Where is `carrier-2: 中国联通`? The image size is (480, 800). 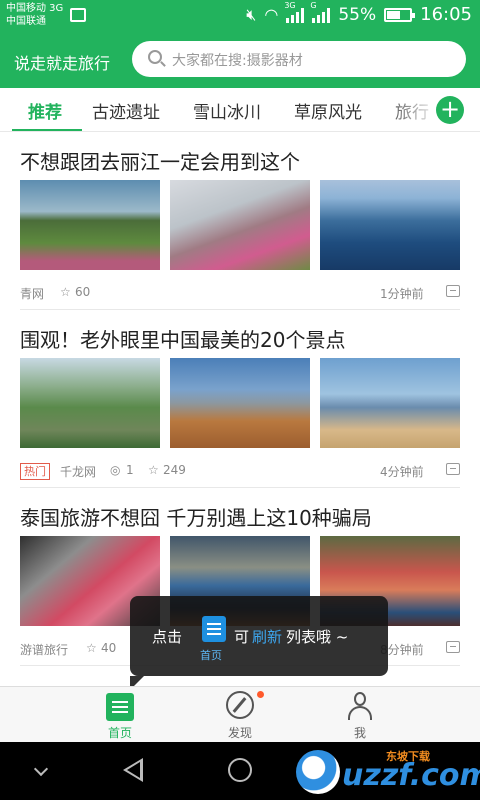 carrier-2: 中国联通 is located at coordinates (26, 21).